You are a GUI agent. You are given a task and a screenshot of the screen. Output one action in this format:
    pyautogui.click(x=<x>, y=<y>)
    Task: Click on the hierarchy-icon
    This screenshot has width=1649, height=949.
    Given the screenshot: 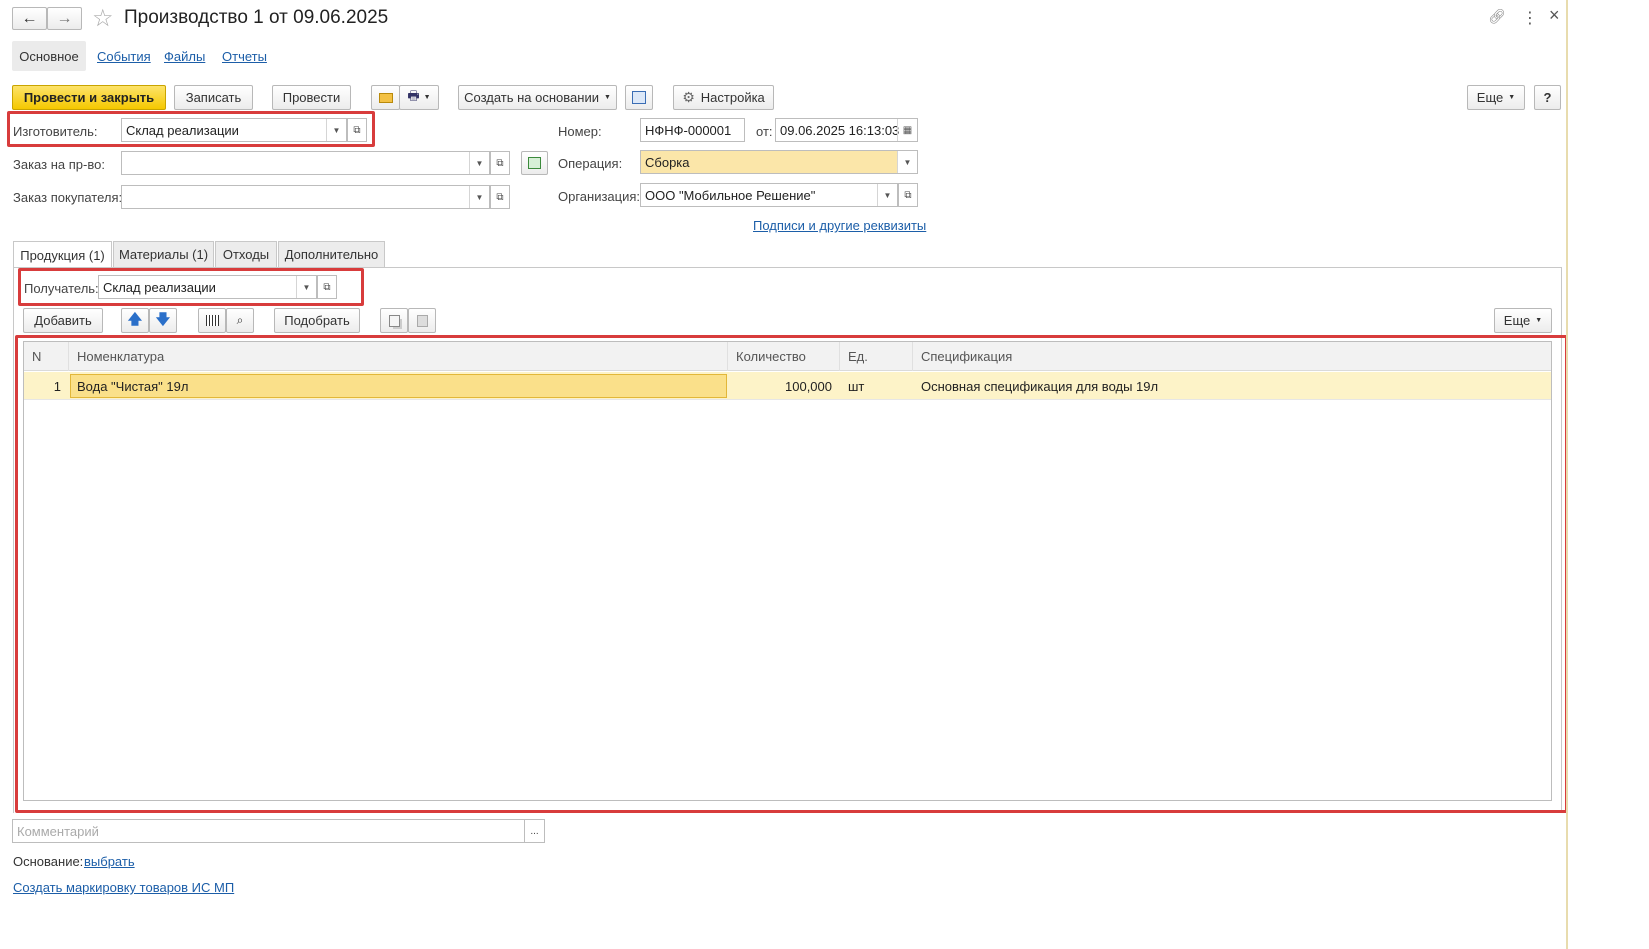 What is the action you would take?
    pyautogui.click(x=639, y=97)
    